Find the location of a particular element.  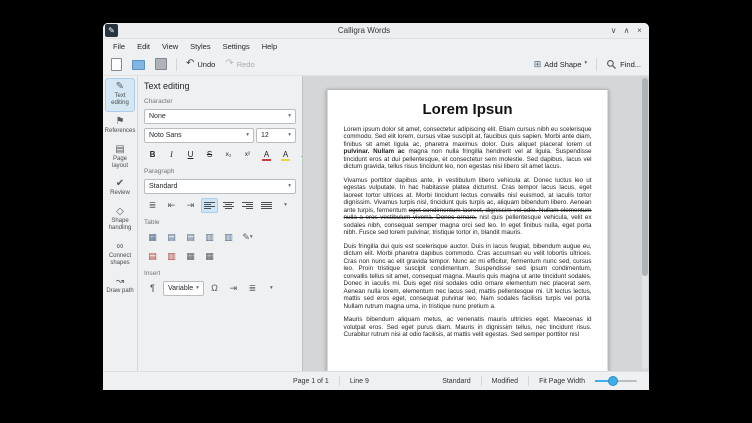

zoom-slider-handle is located at coordinates (612, 381).